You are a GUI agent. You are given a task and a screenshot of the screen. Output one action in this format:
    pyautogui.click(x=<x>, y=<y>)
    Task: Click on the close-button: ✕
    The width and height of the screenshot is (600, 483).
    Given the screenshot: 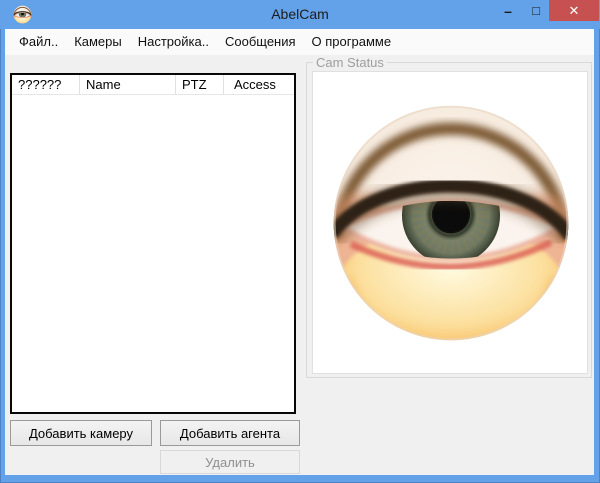 What is the action you would take?
    pyautogui.click(x=574, y=10)
    